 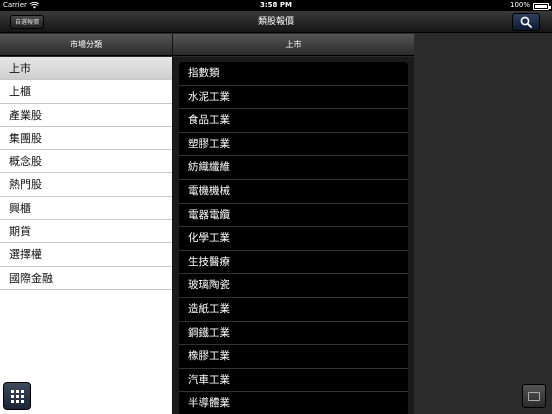 I want to click on status-bar: Carrier 3:58 PM 100%, so click(x=276, y=5).